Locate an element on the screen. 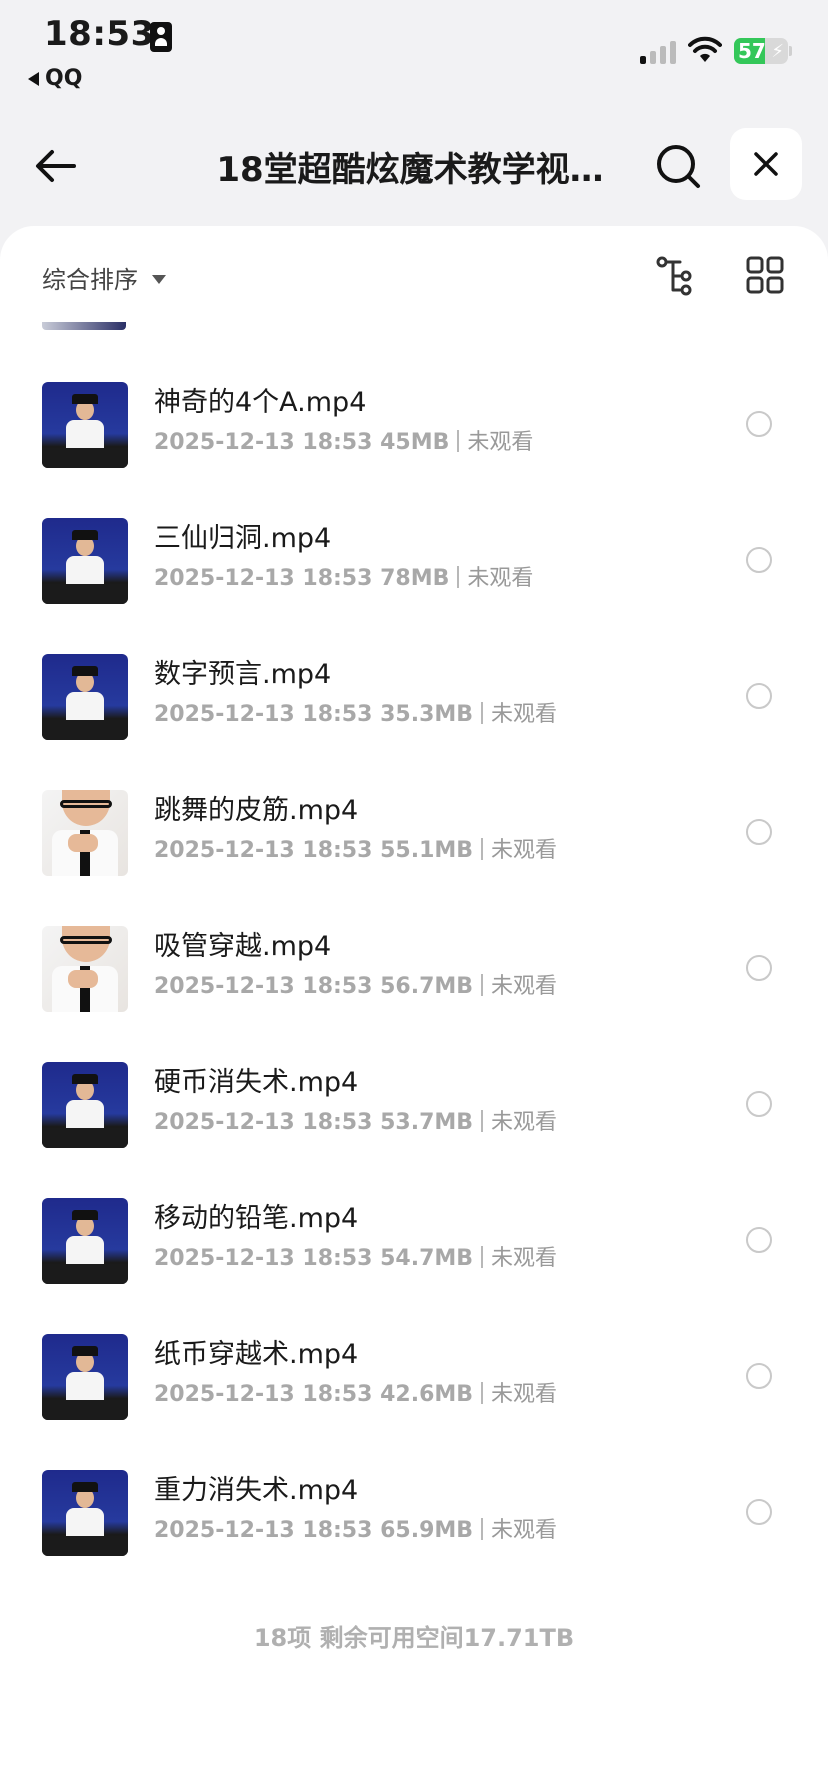 Image resolution: width=828 pixels, height=1792 pixels. file-name: 数字预言.mp4 is located at coordinates (243, 674).